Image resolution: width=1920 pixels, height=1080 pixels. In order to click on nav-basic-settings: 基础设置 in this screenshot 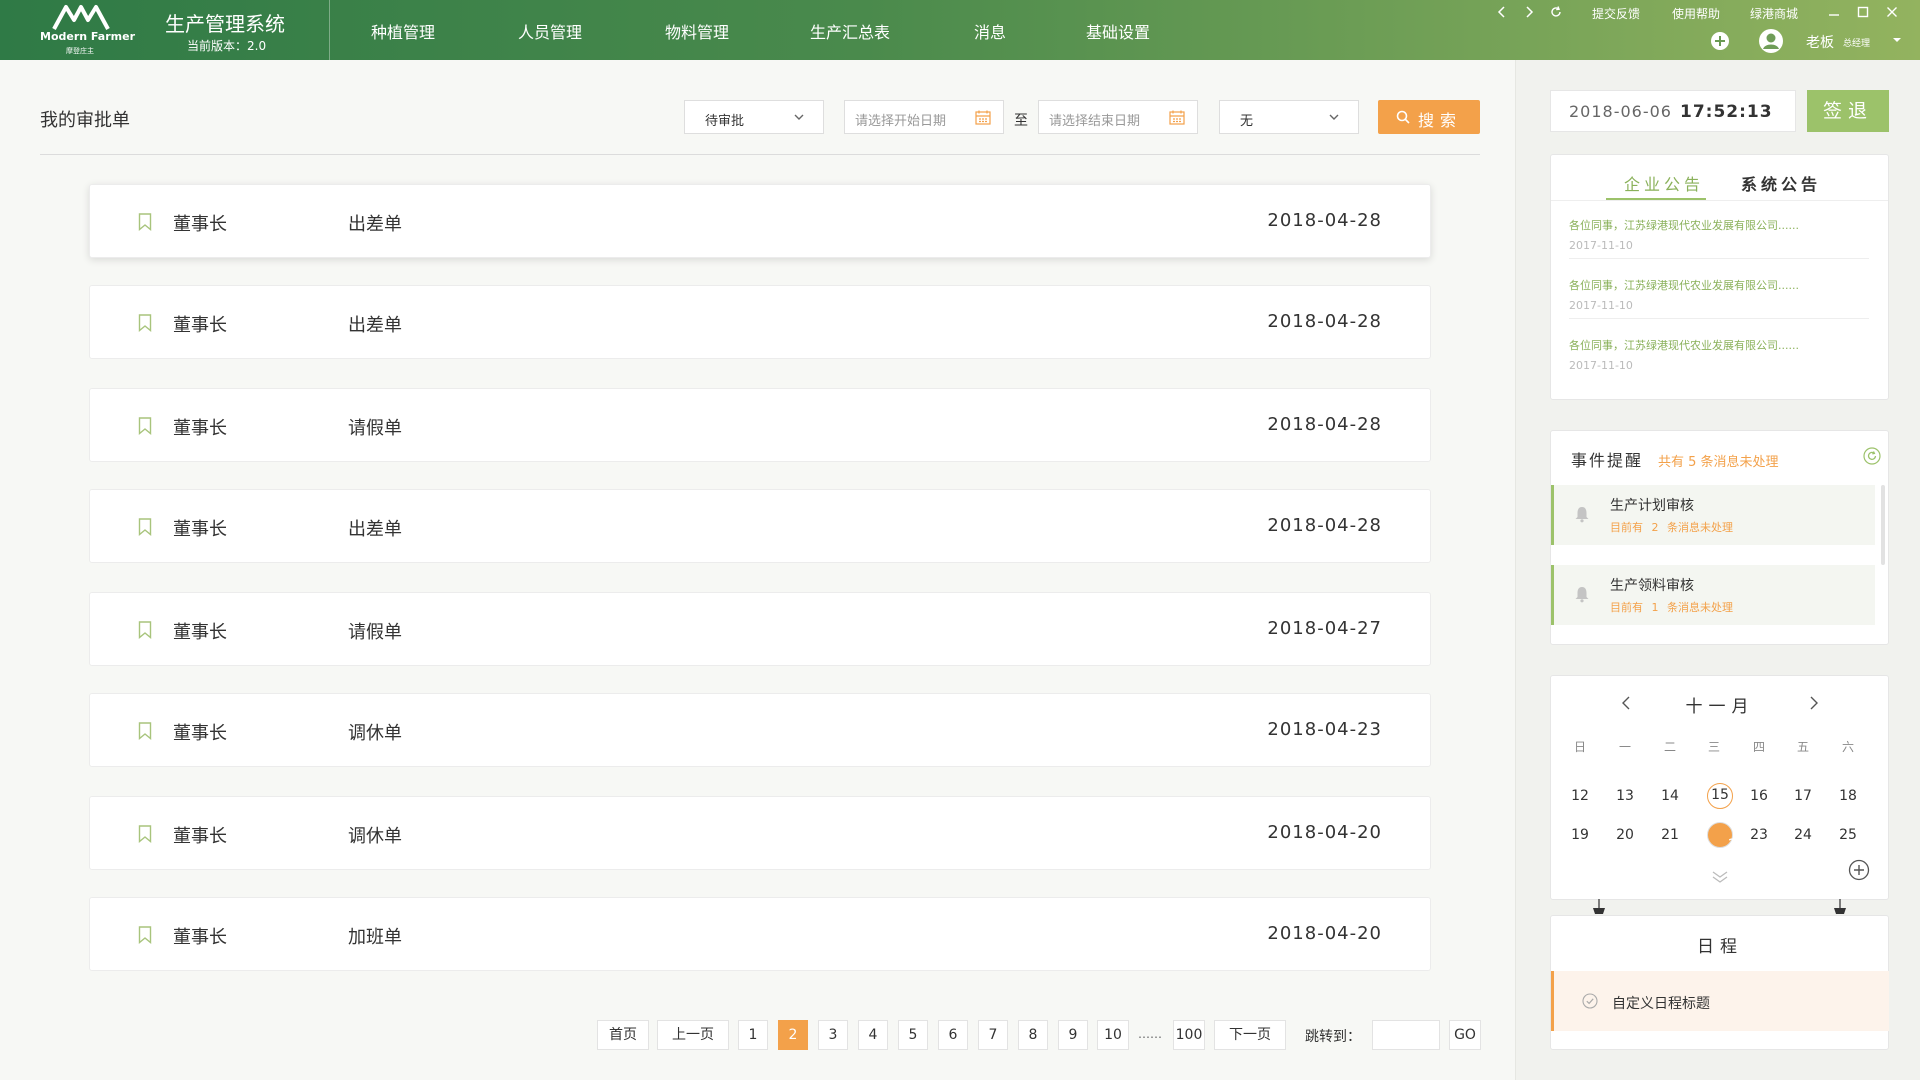, I will do `click(1118, 31)`.